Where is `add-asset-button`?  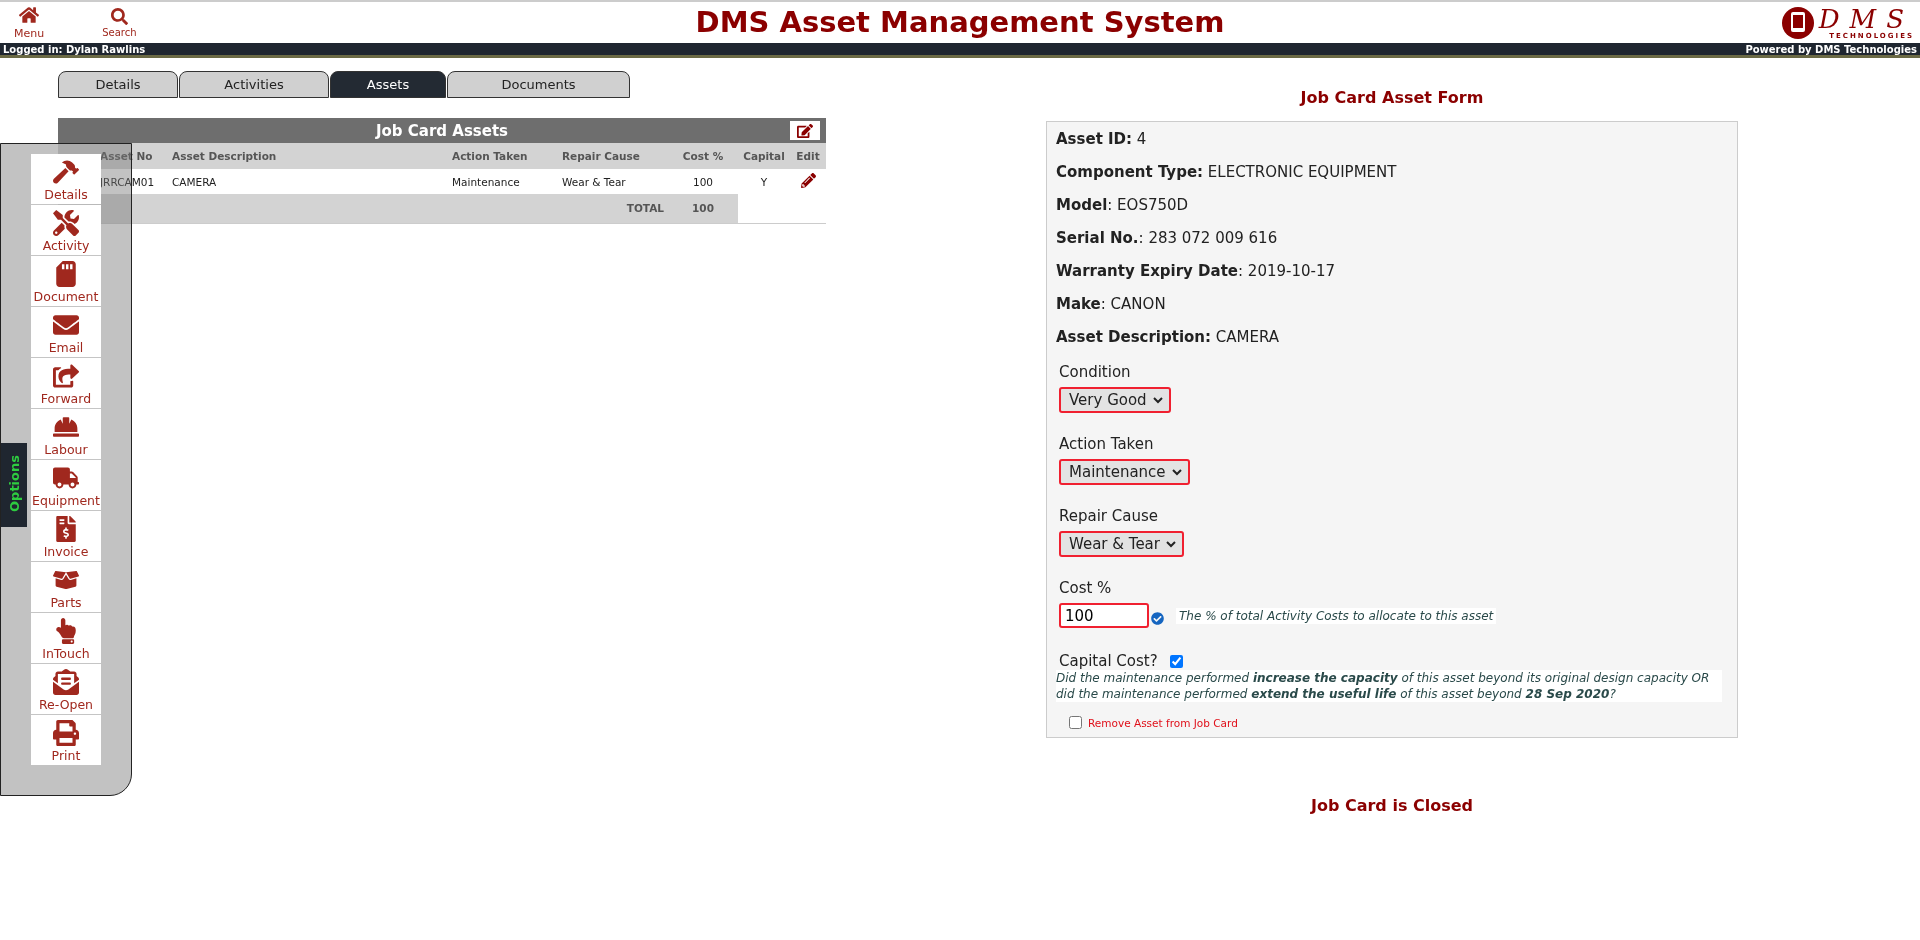
add-asset-button is located at coordinates (805, 130).